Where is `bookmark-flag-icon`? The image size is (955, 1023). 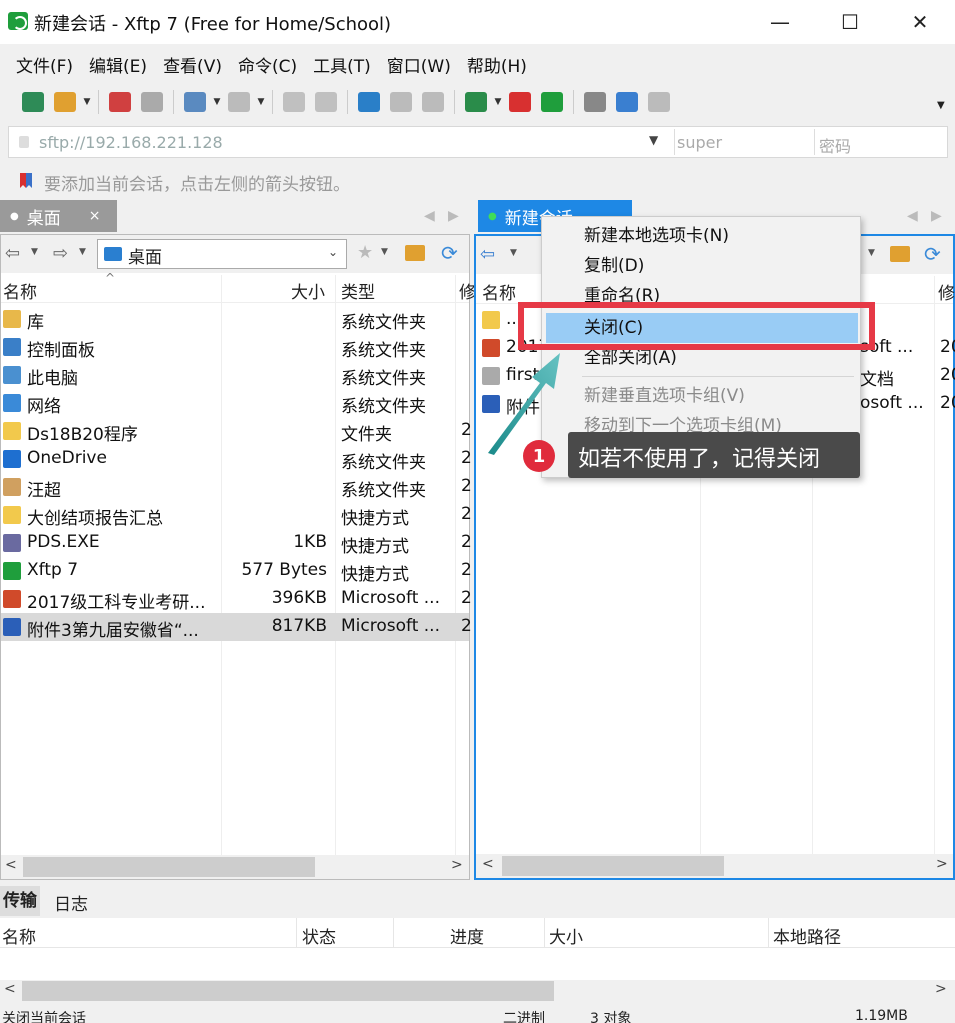
bookmark-flag-icon is located at coordinates (26, 181).